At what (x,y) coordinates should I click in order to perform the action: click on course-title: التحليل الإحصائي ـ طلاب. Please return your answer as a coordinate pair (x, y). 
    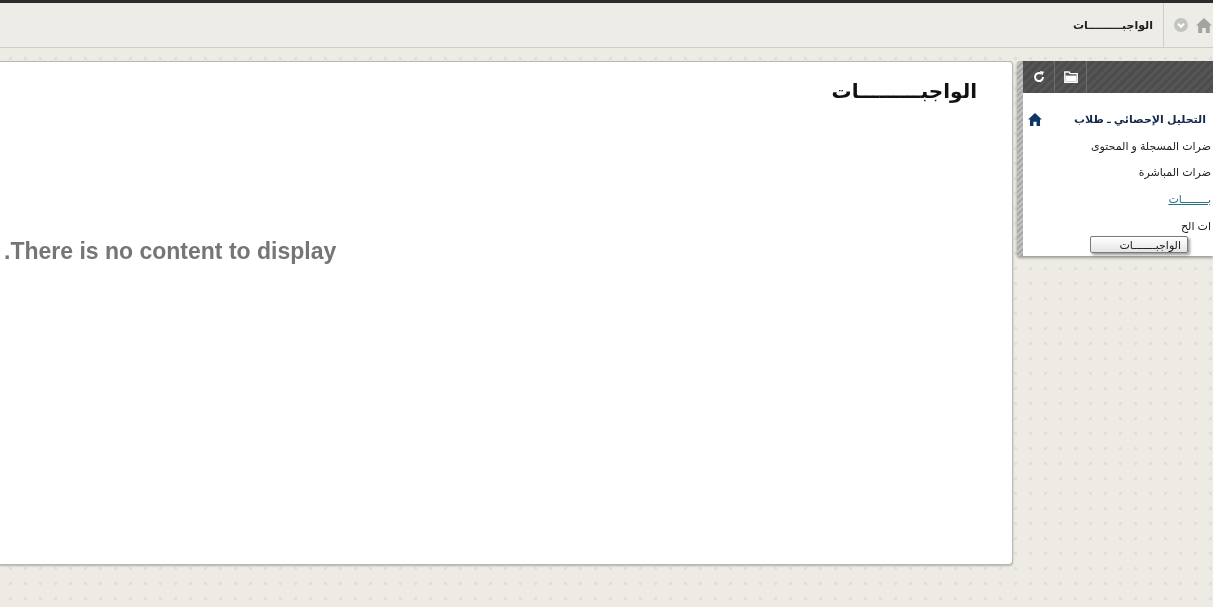
    Looking at the image, I should click on (1142, 119).